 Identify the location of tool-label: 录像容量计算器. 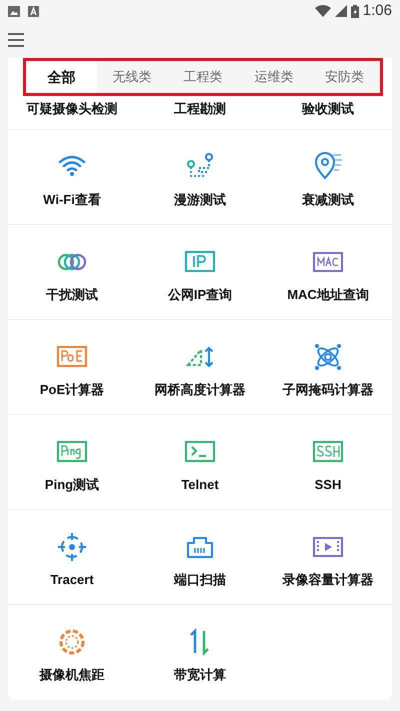
(328, 579).